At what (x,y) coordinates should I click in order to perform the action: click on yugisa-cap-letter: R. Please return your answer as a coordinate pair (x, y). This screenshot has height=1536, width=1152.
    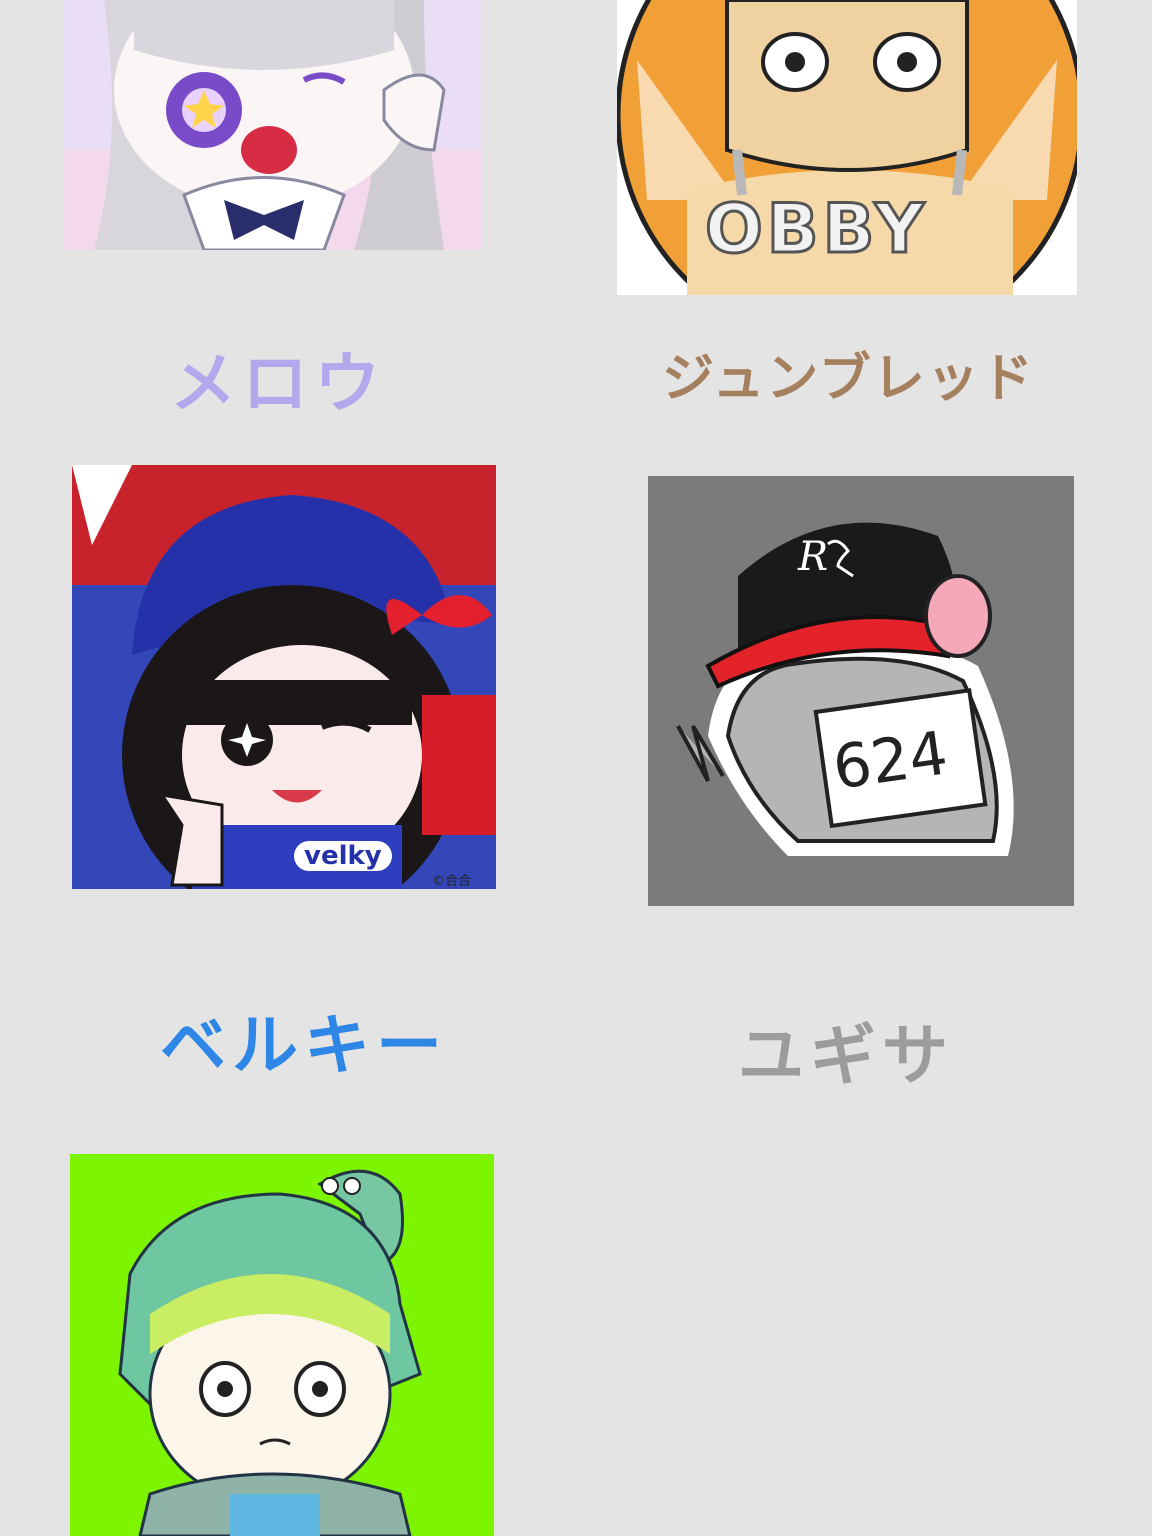
    Looking at the image, I should click on (813, 557).